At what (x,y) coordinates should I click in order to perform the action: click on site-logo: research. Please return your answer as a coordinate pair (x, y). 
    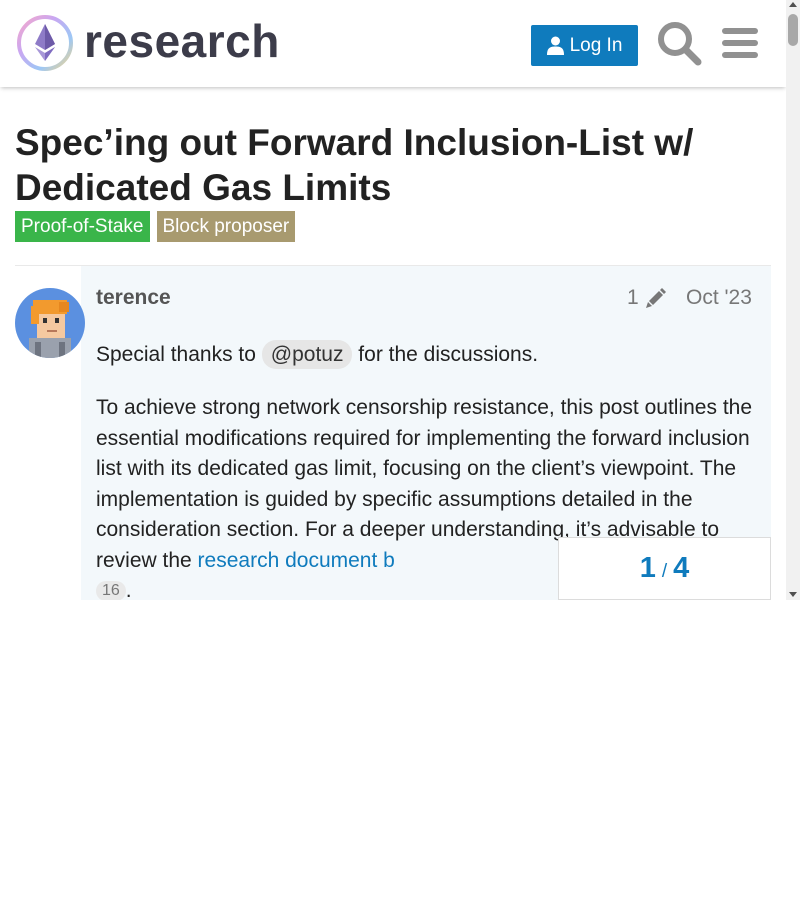
    Looking at the image, I should click on (148, 43).